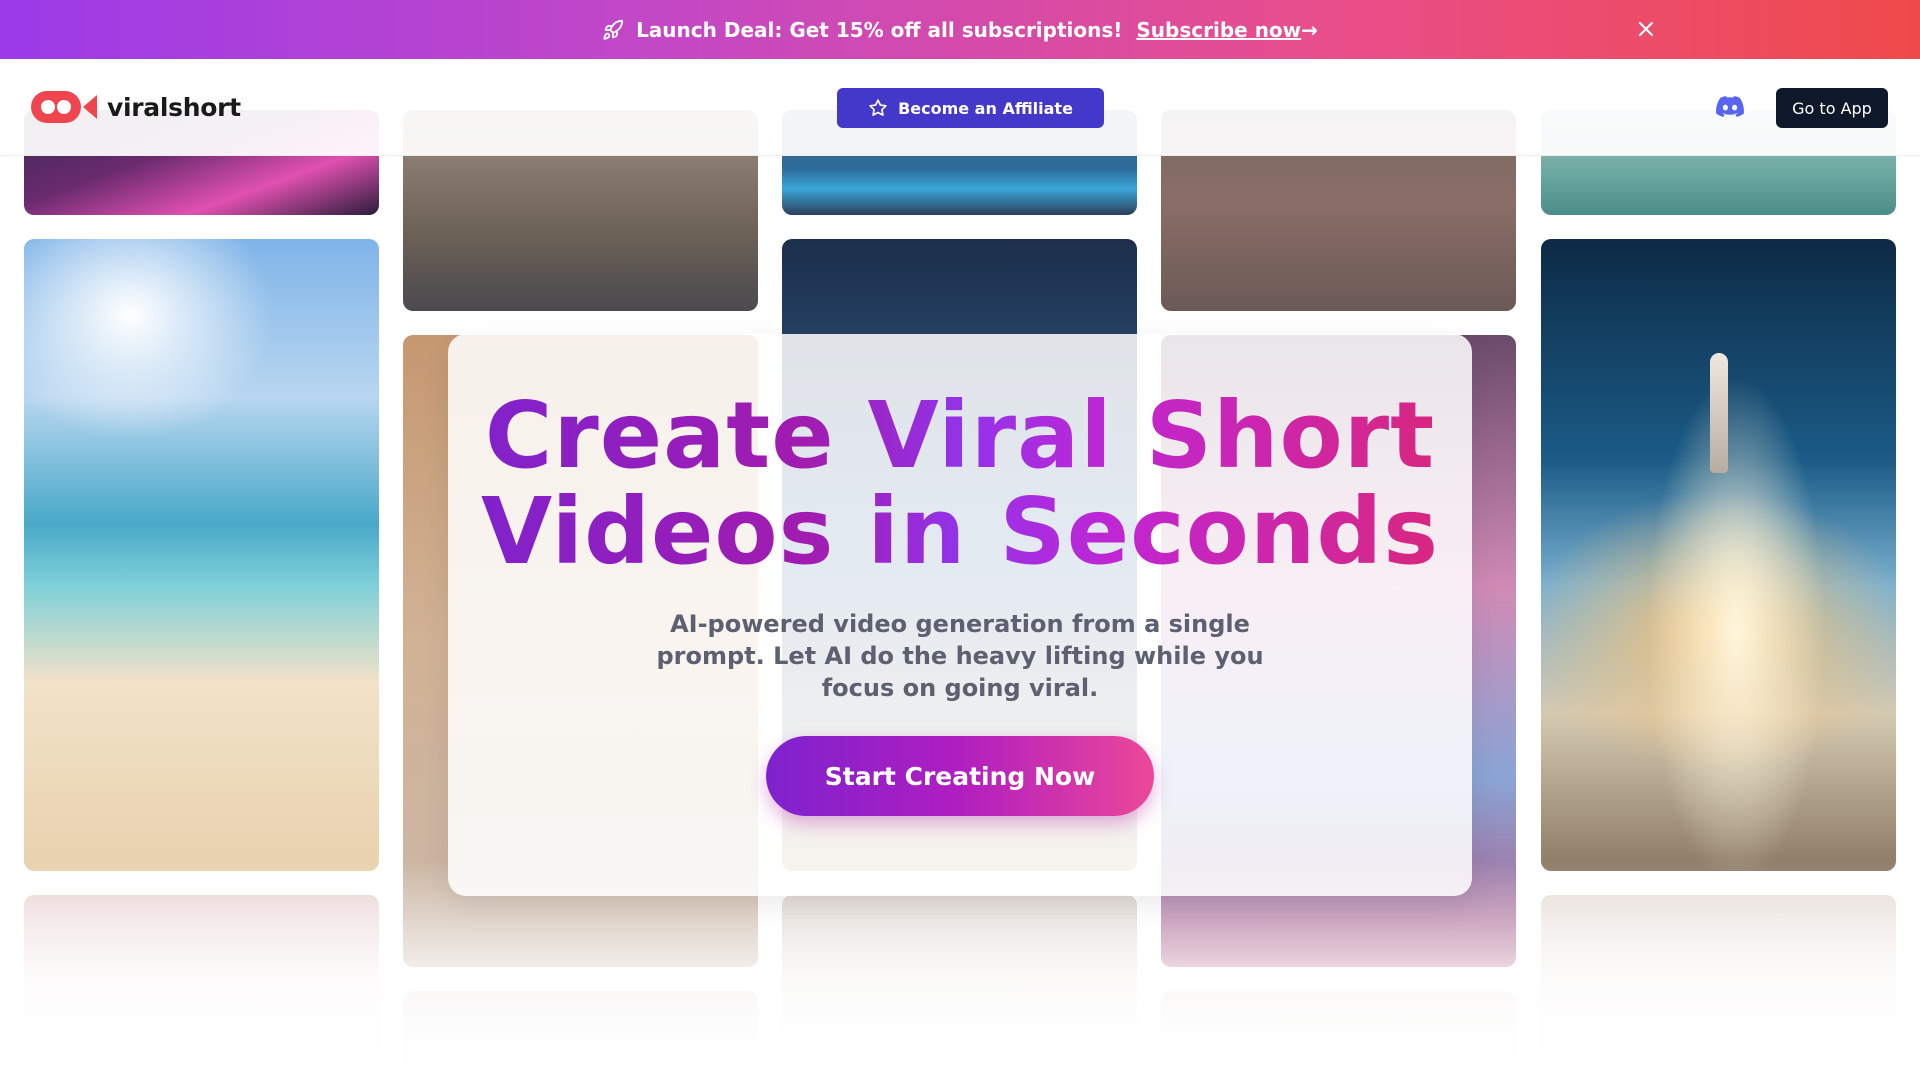  I want to click on become-affiliate-label: Become an Affiliate, so click(985, 108).